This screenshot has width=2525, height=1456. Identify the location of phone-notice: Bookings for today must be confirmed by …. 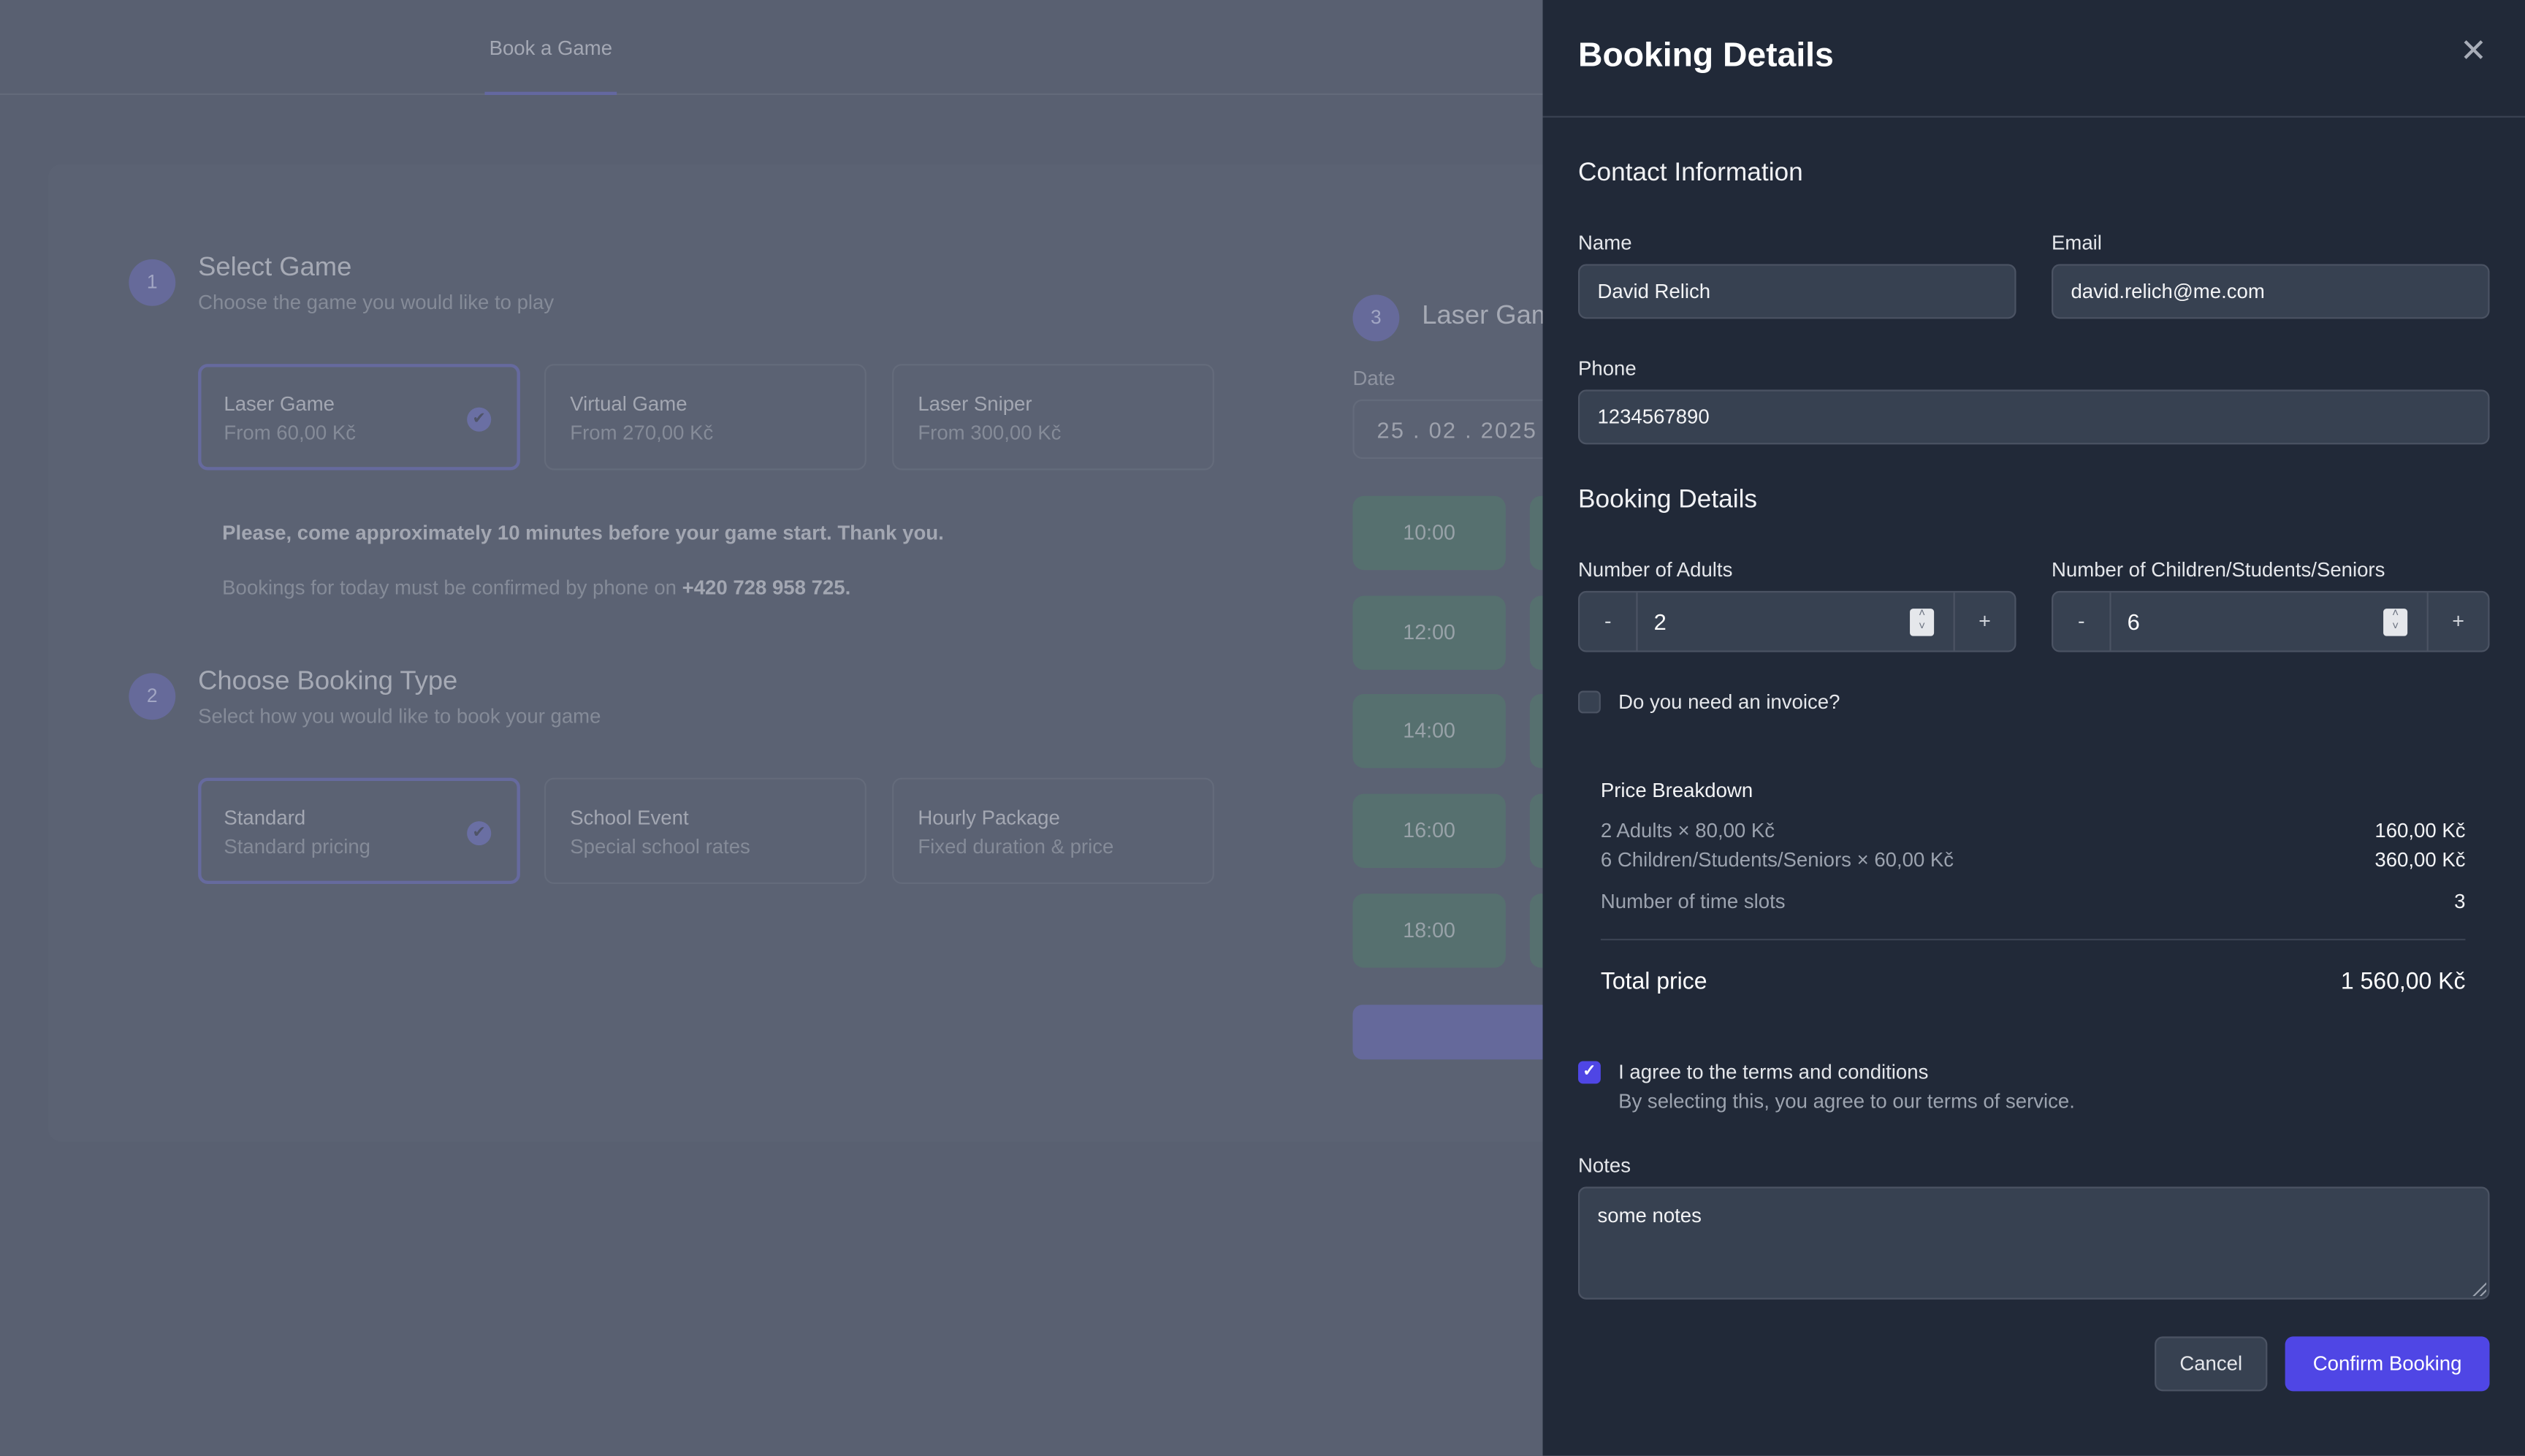
(536, 587).